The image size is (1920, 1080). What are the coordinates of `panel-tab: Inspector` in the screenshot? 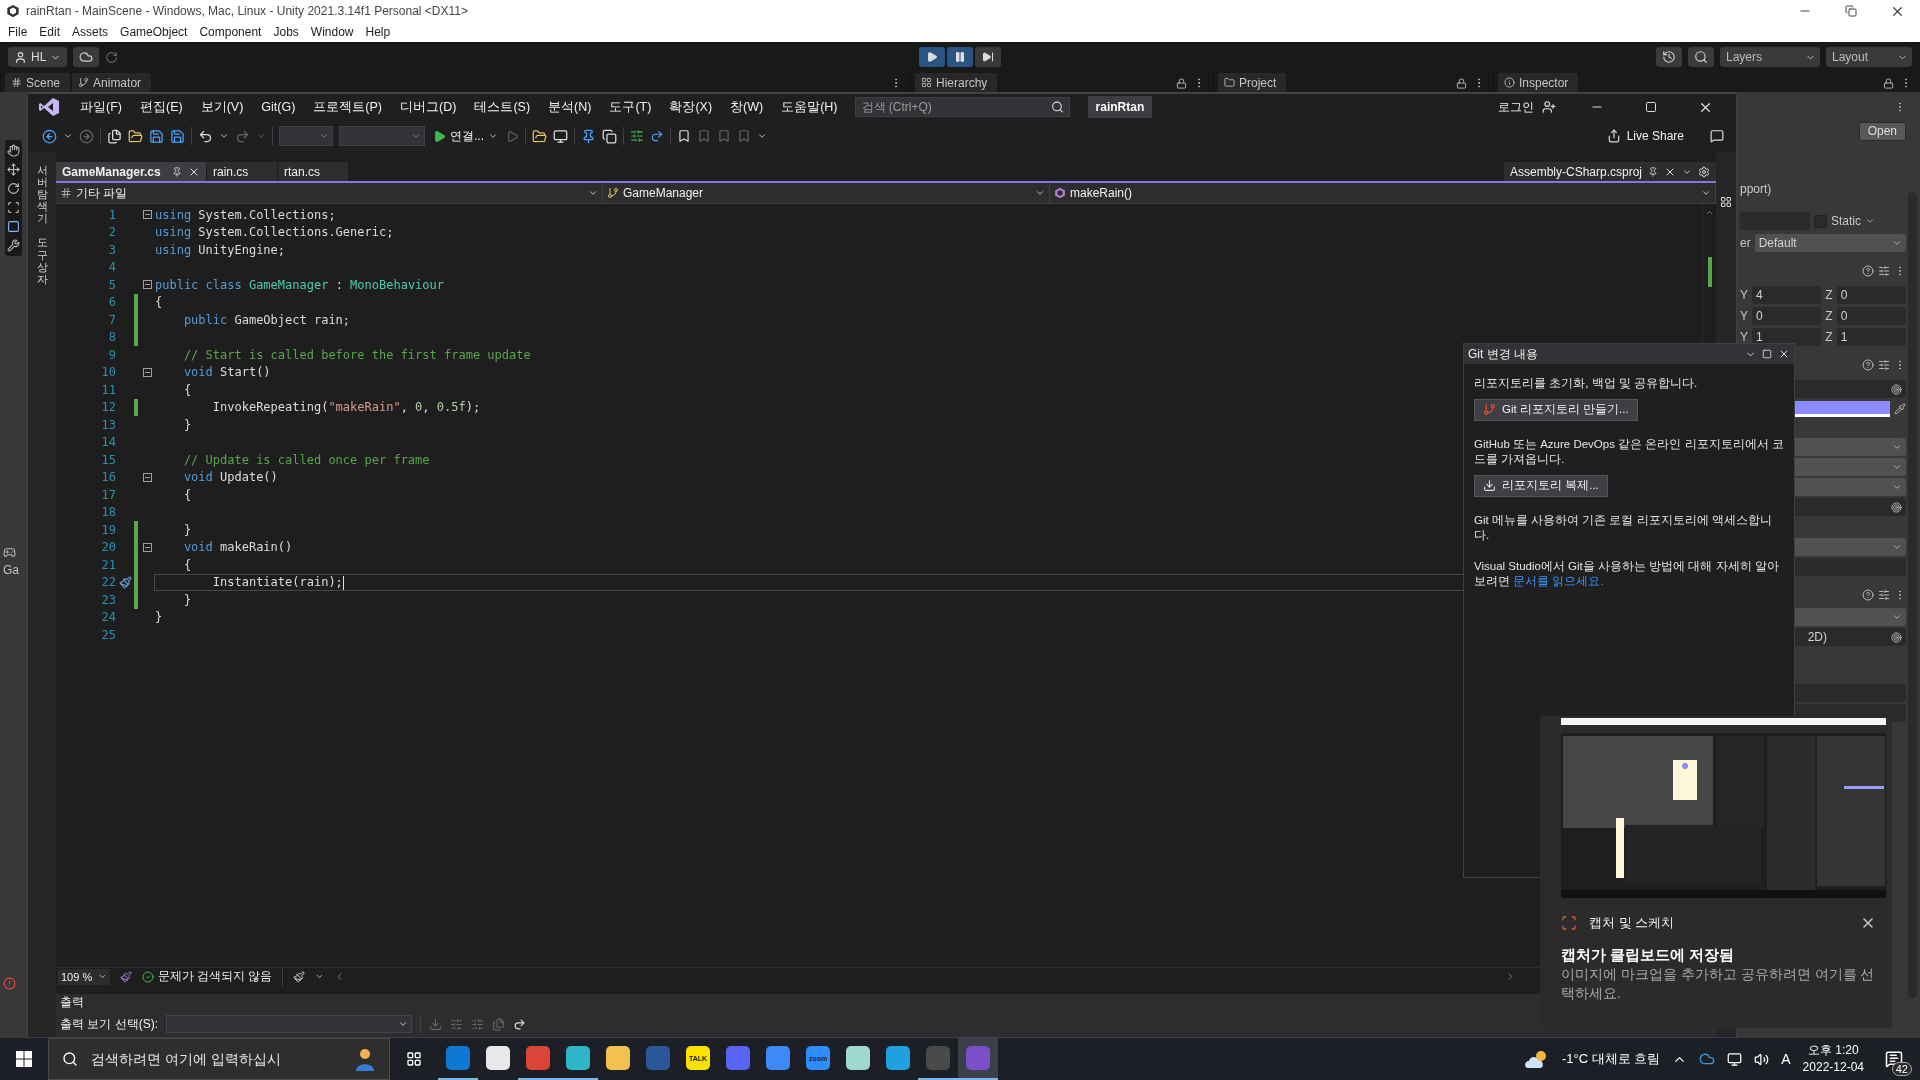 It's located at (1538, 82).